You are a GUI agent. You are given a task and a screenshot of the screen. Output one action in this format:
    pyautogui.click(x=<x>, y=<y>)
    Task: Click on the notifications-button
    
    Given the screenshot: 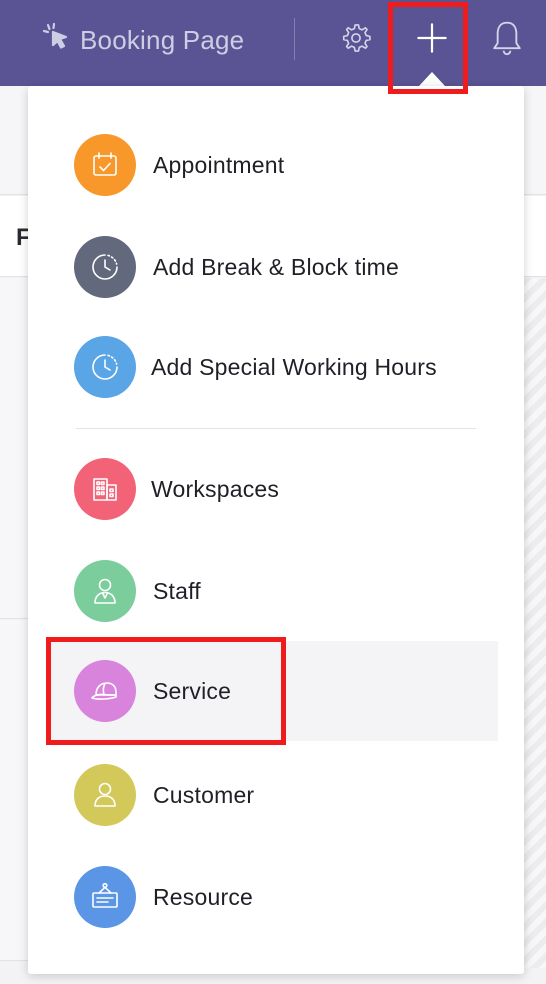 What is the action you would take?
    pyautogui.click(x=507, y=38)
    